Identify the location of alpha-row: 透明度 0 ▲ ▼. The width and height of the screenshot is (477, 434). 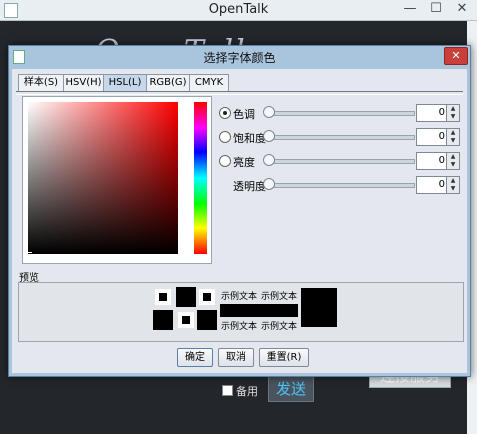
(341, 185).